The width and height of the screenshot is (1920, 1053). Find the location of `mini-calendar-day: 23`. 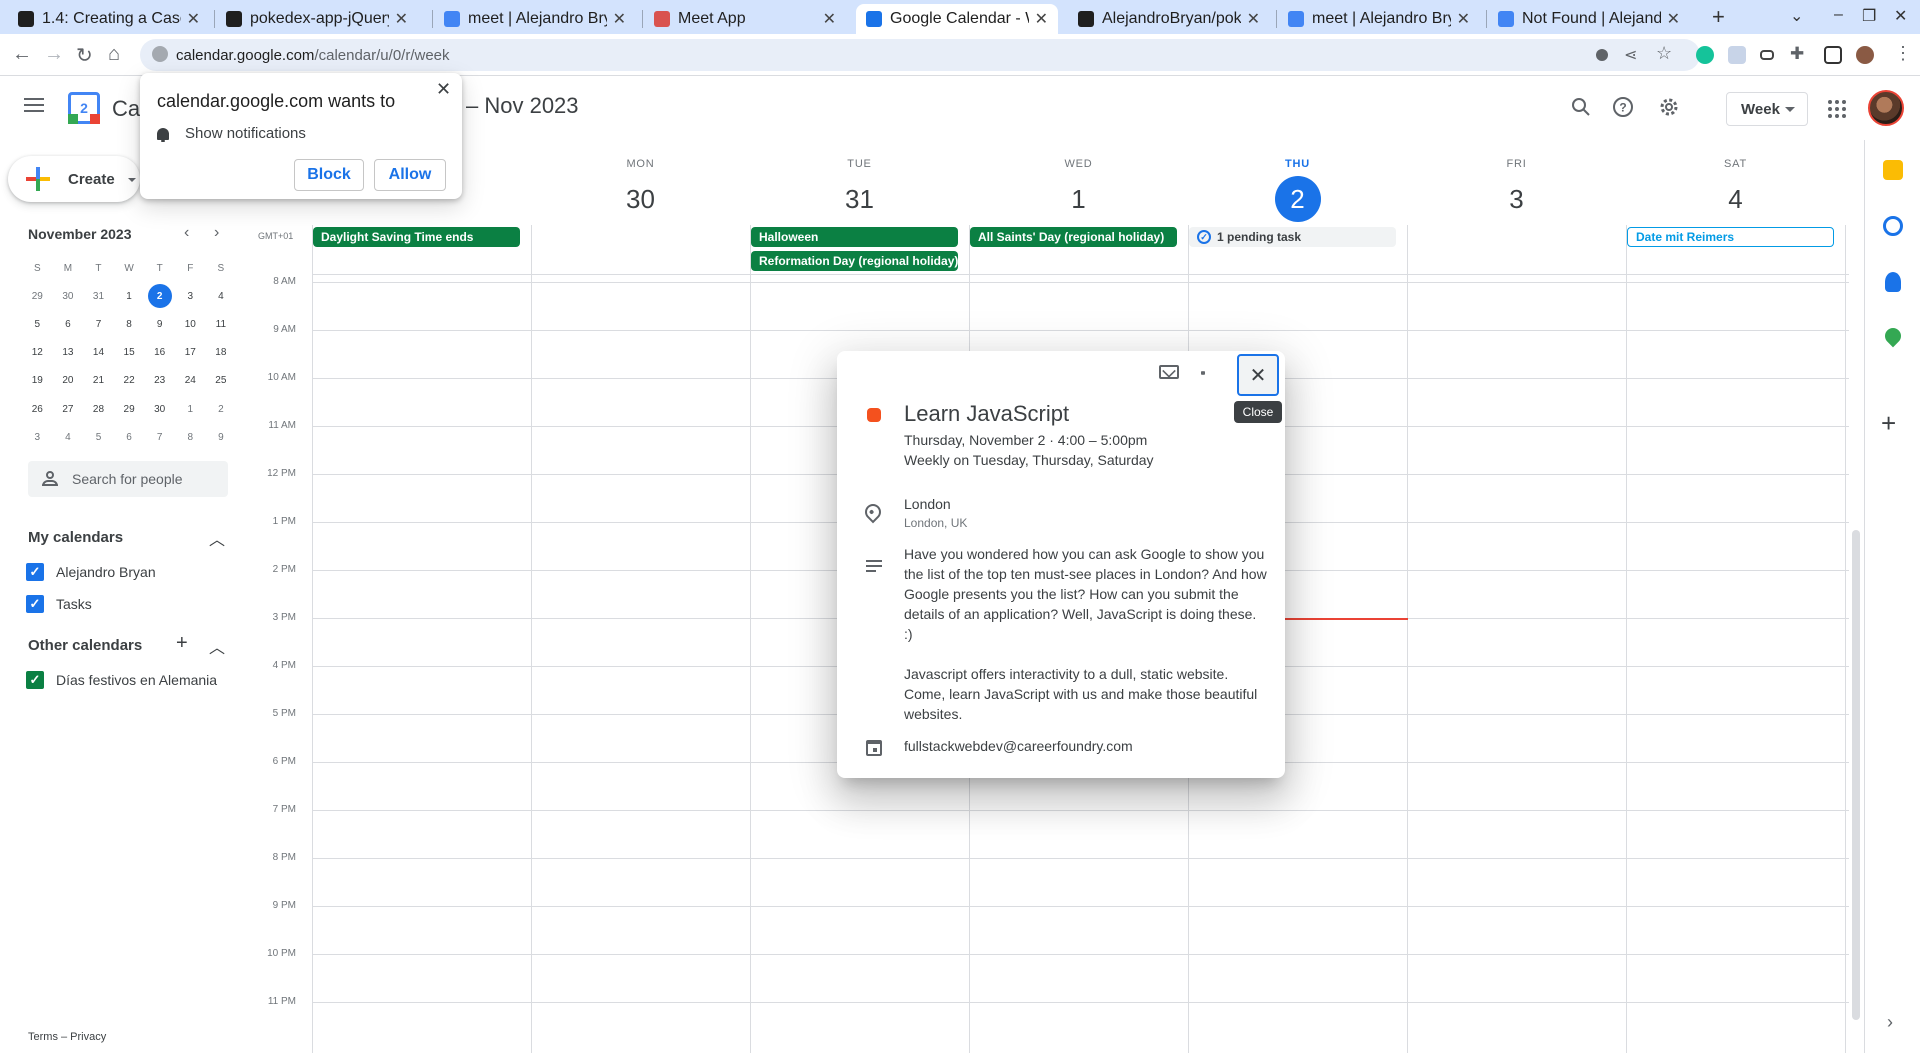

mini-calendar-day: 23 is located at coordinates (159, 381).